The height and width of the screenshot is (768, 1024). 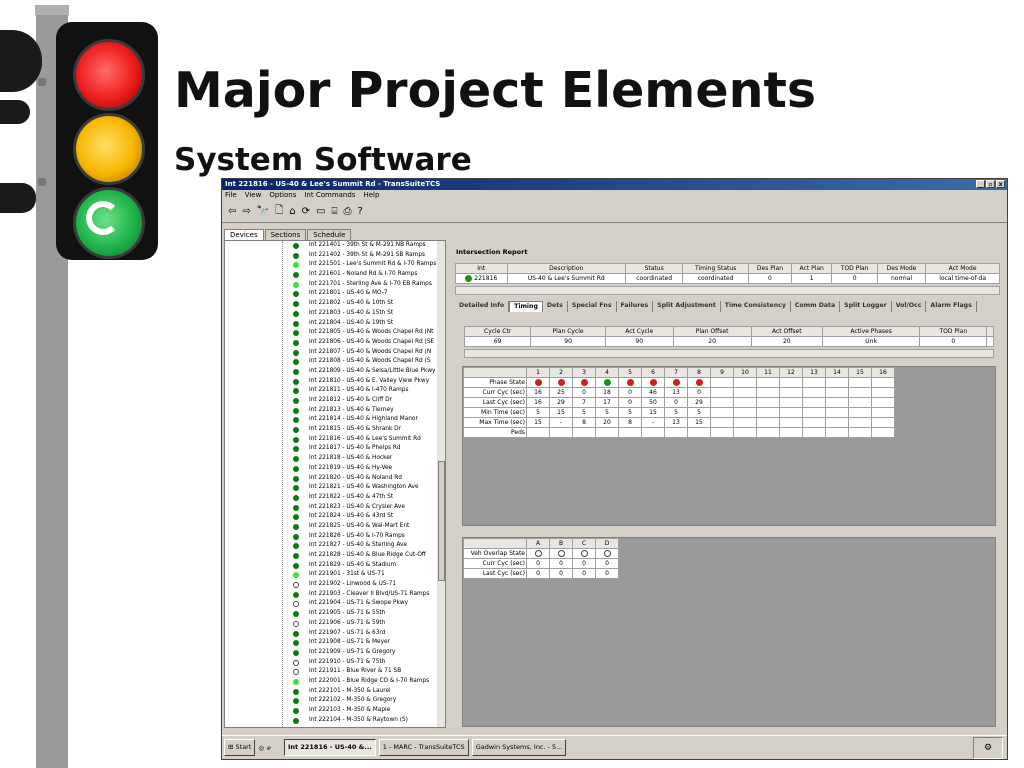 I want to click on tree-item: Int 222102 - M-350 & Gregory, so click(x=335, y=701).